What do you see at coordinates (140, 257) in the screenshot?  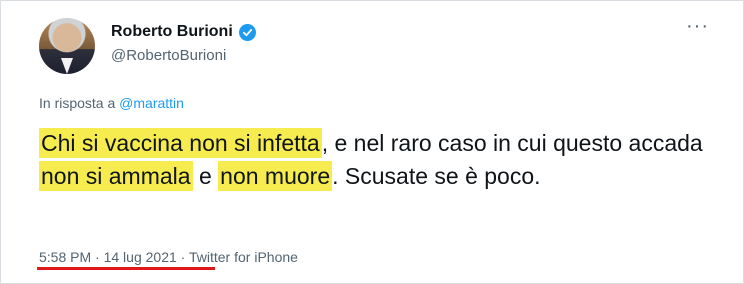 I see `tweet-date: 14 lug 2021` at bounding box center [140, 257].